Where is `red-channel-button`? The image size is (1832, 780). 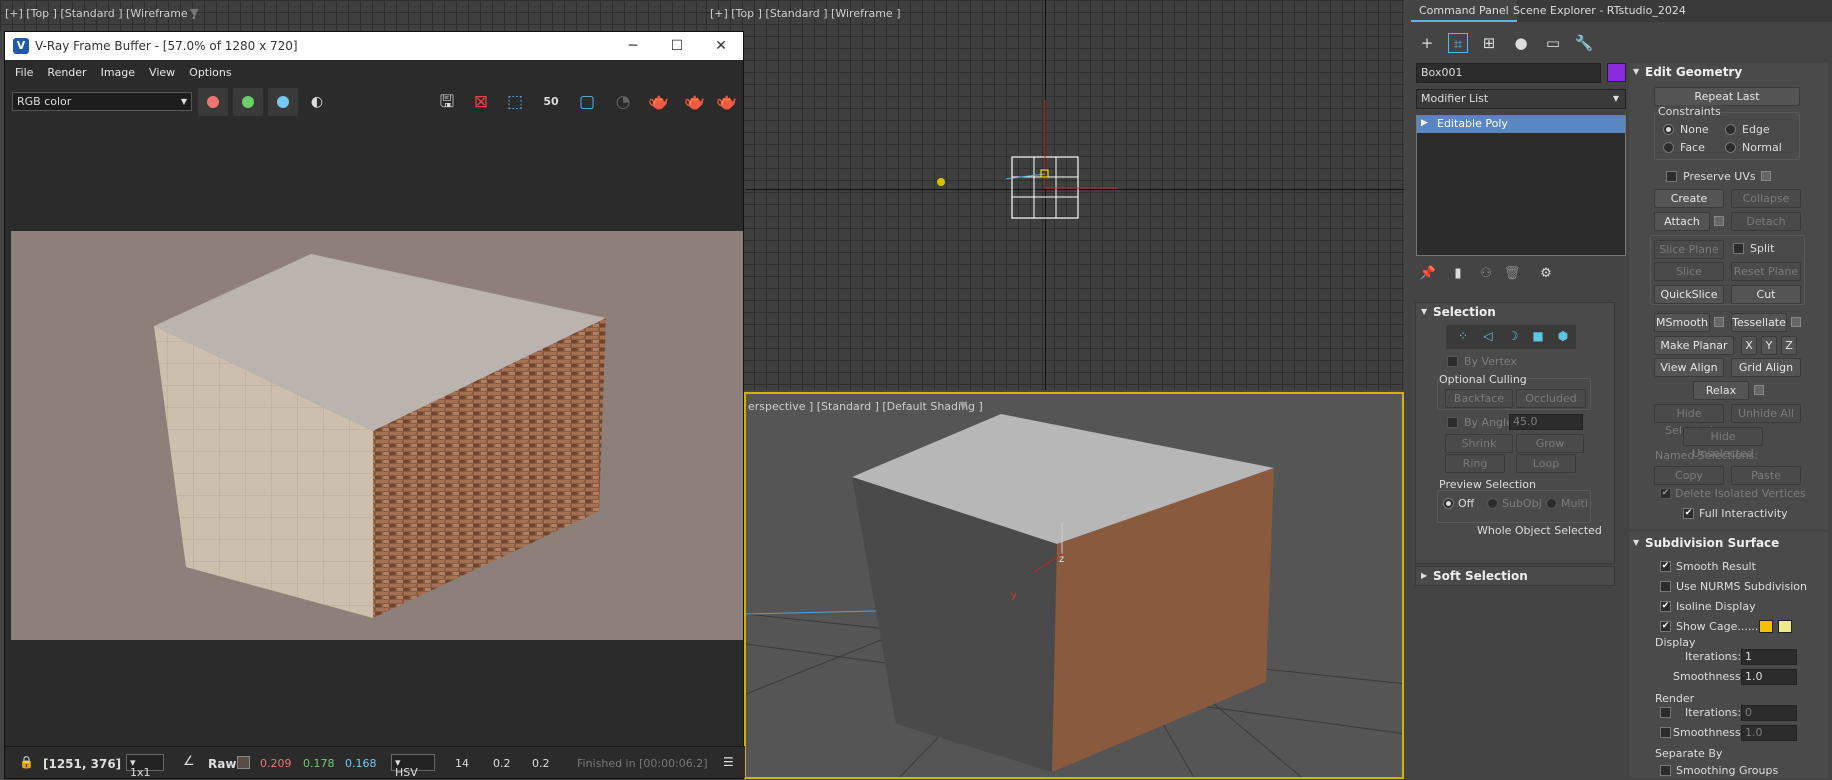
red-channel-button is located at coordinates (213, 102).